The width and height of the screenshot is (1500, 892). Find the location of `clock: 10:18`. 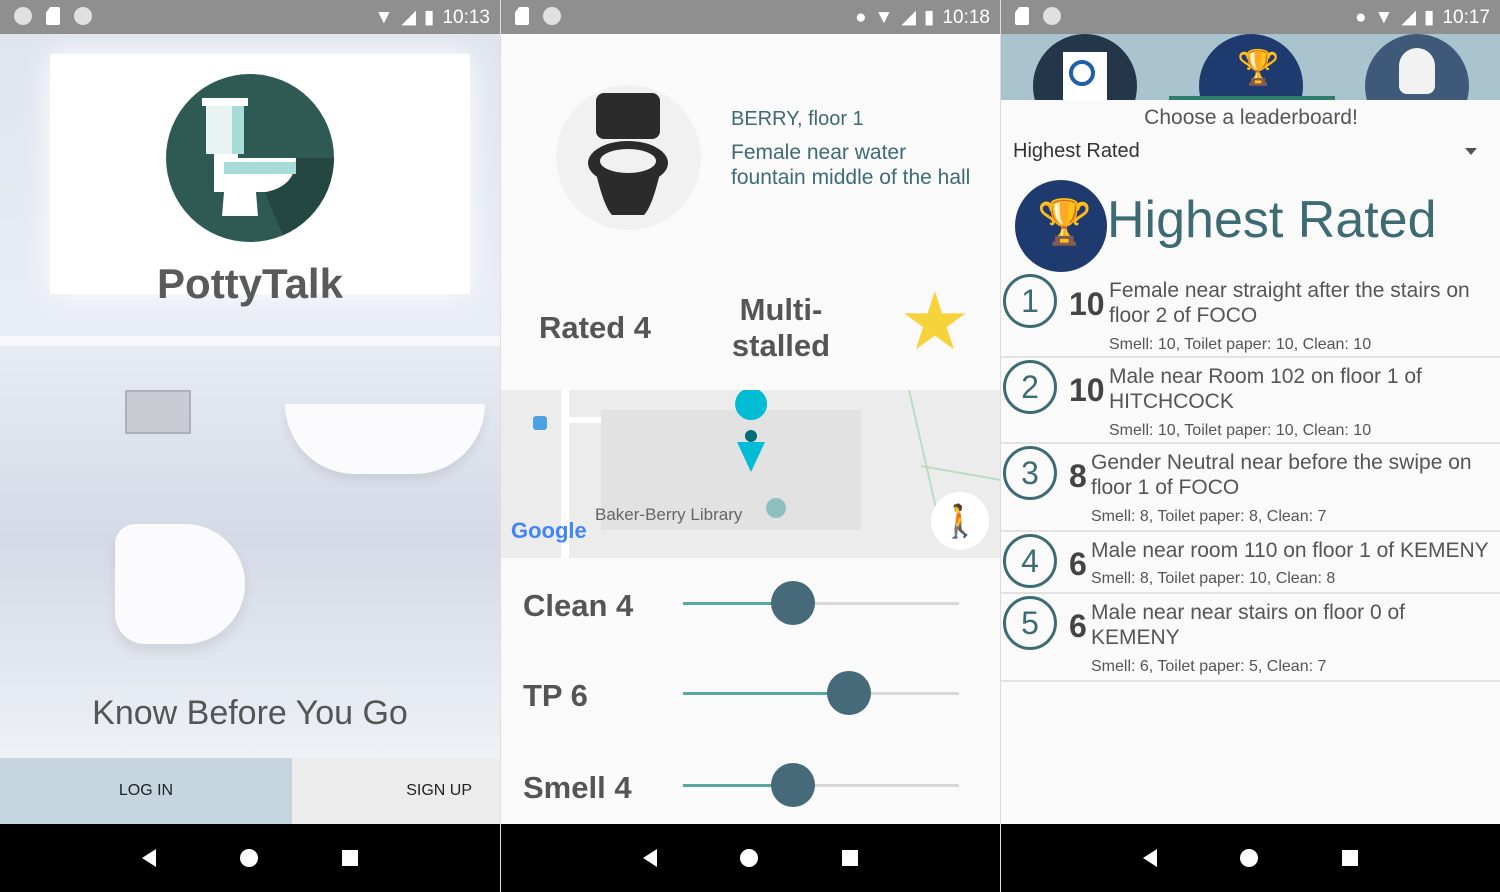

clock: 10:18 is located at coordinates (966, 17).